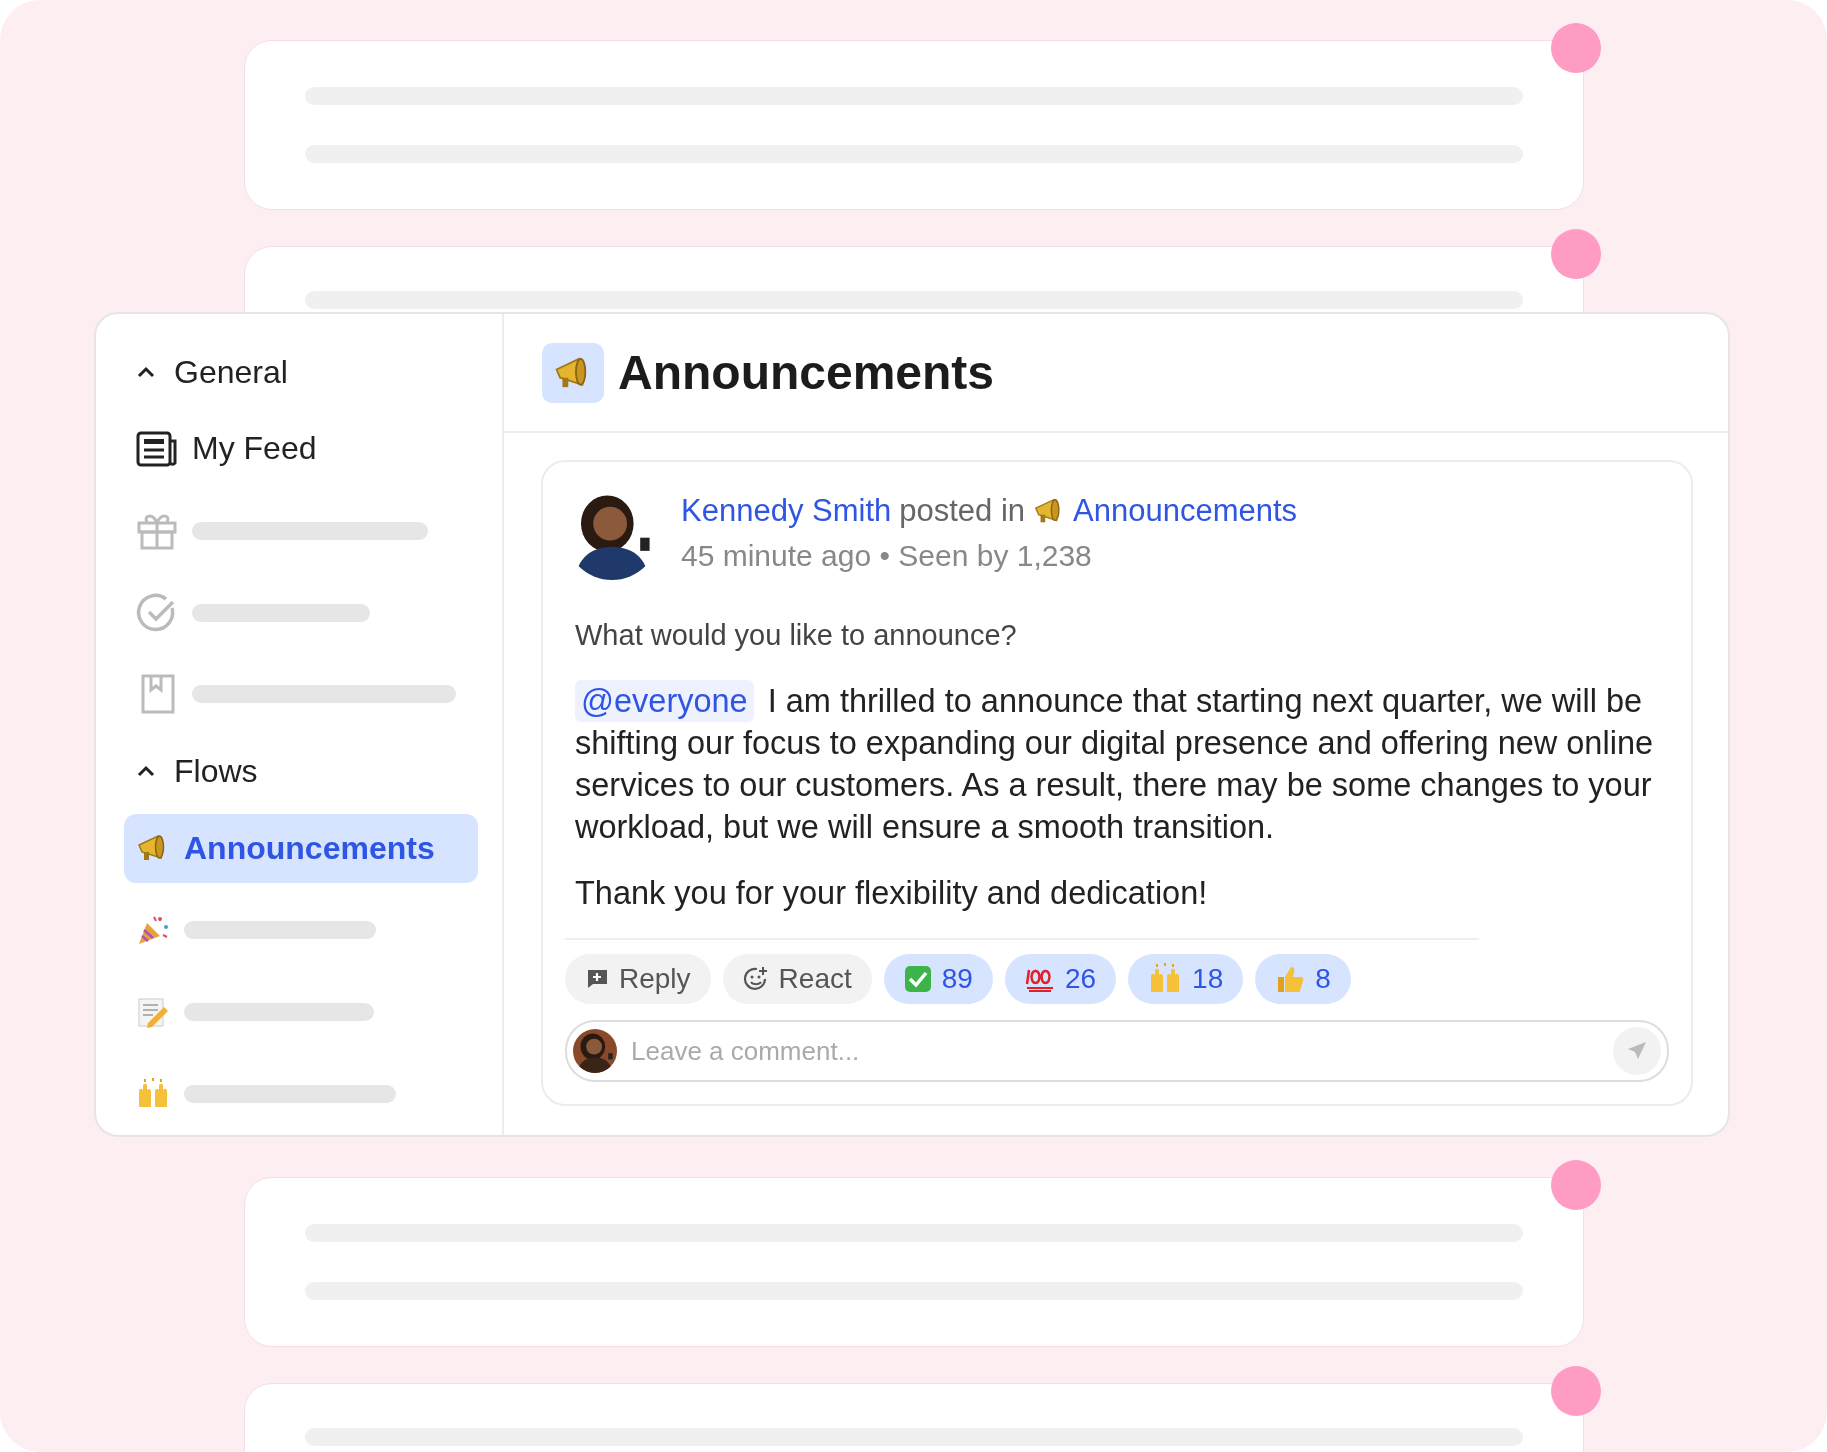 The image size is (1827, 1452). What do you see at coordinates (1185, 511) in the screenshot?
I see `channel-link: Announcements` at bounding box center [1185, 511].